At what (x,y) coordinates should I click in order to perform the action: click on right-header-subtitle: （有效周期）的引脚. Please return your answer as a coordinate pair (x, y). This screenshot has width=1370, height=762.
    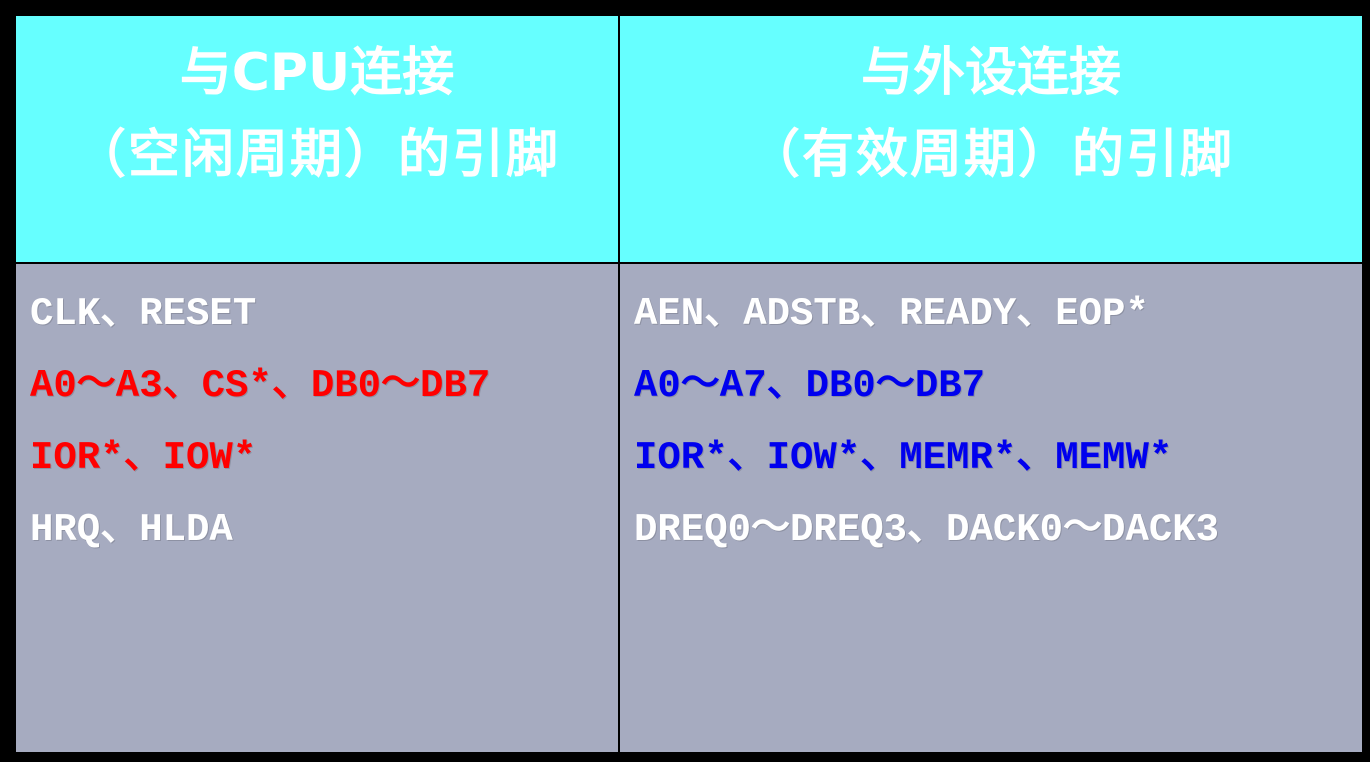
    Looking at the image, I should click on (990, 155).